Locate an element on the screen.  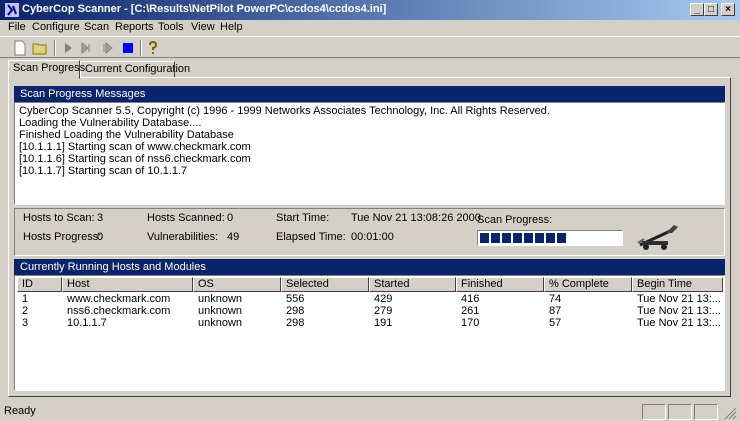
close-button: × is located at coordinates (728, 9).